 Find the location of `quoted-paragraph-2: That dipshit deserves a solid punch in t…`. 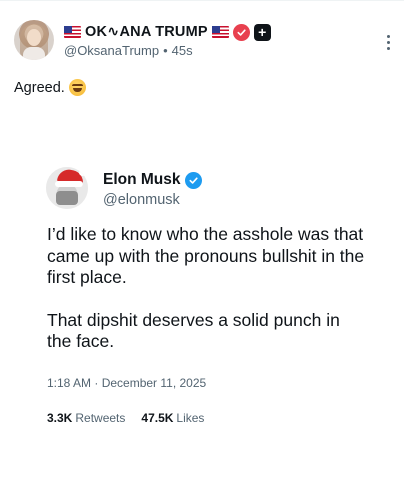

quoted-paragraph-2: That dipshit deserves a solid punch in t… is located at coordinates (193, 330).